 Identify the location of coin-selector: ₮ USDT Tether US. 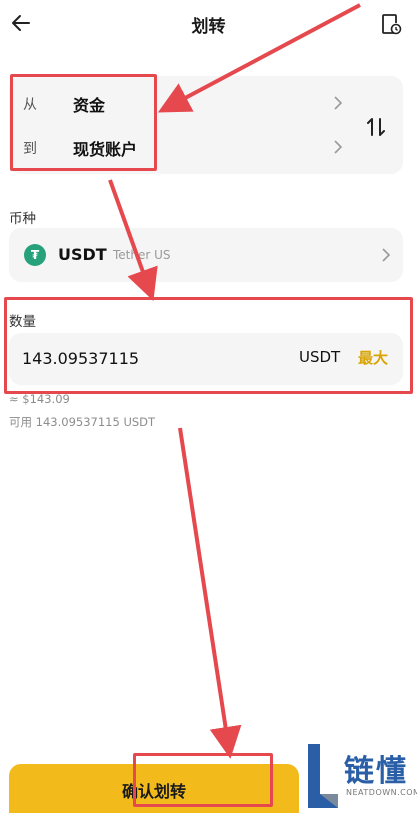
(206, 255).